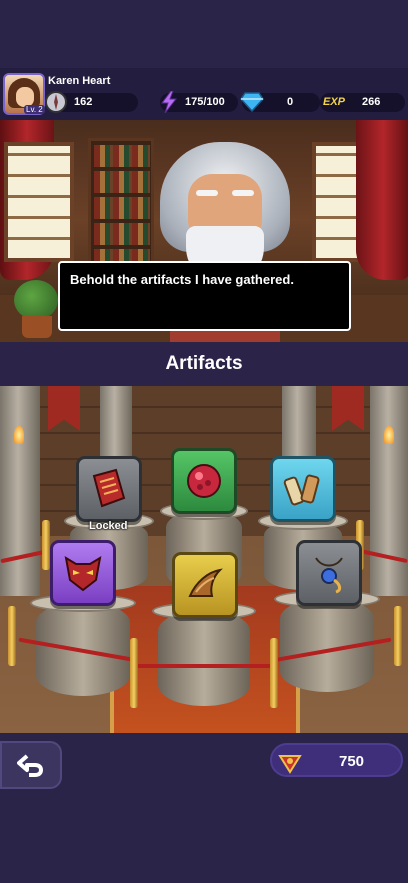 Image resolution: width=408 pixels, height=883 pixels. I want to click on red-book-icon, so click(109, 488).